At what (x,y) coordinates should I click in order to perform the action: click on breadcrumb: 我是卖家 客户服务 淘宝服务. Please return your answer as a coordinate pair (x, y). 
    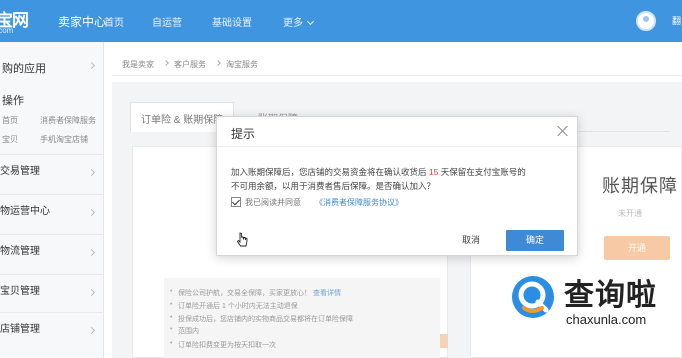
    Looking at the image, I should click on (397, 64).